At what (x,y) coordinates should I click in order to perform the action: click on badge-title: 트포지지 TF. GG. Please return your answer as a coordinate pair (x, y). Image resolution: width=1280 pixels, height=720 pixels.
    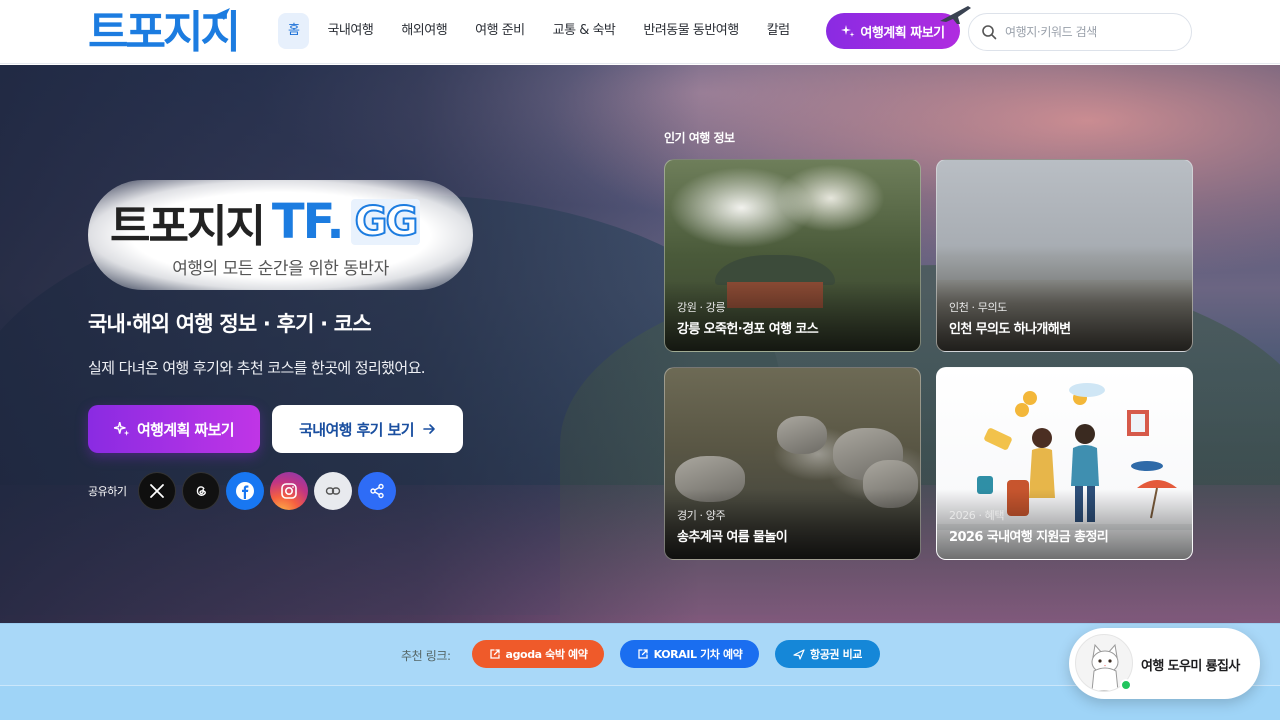
    Looking at the image, I should click on (265, 222).